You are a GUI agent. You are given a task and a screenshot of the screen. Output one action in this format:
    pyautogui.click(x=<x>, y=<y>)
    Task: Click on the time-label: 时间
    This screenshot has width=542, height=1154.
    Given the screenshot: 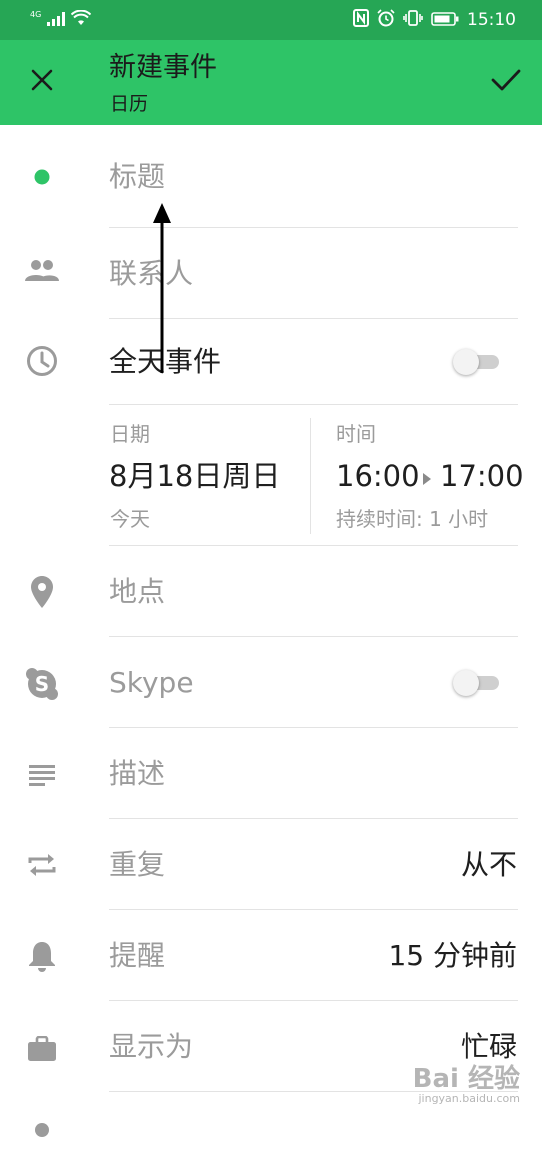 What is the action you would take?
    pyautogui.click(x=356, y=434)
    